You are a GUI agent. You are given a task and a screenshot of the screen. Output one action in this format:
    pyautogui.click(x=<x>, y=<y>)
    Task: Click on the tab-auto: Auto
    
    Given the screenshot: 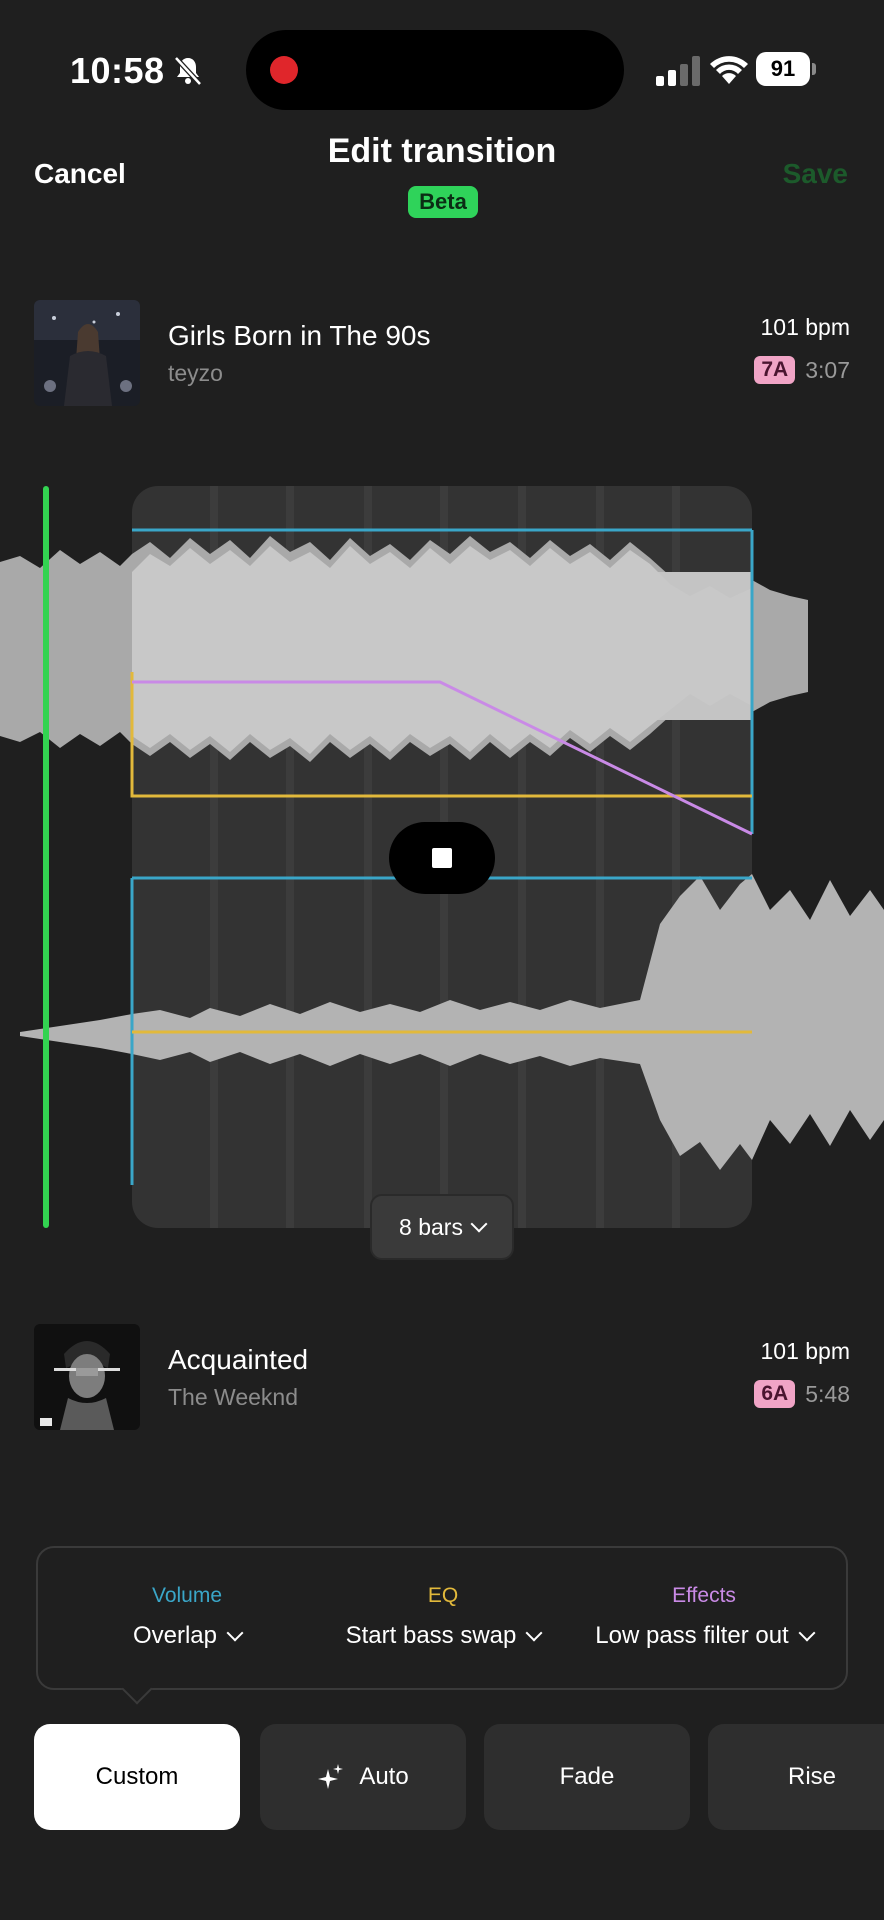 What is the action you would take?
    pyautogui.click(x=363, y=1777)
    